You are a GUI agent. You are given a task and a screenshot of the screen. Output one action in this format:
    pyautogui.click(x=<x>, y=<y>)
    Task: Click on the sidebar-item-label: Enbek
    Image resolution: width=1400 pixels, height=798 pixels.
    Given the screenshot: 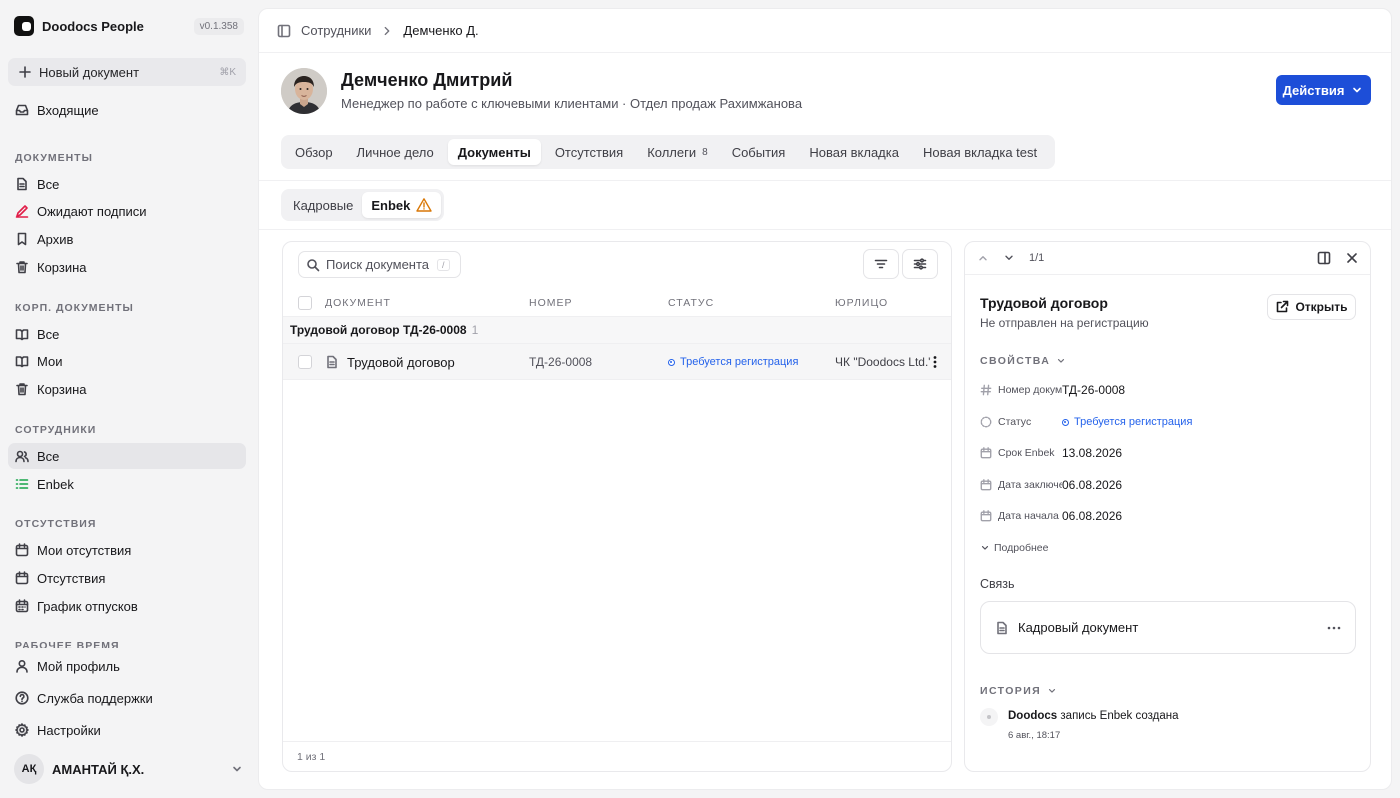 What is the action you would take?
    pyautogui.click(x=55, y=484)
    